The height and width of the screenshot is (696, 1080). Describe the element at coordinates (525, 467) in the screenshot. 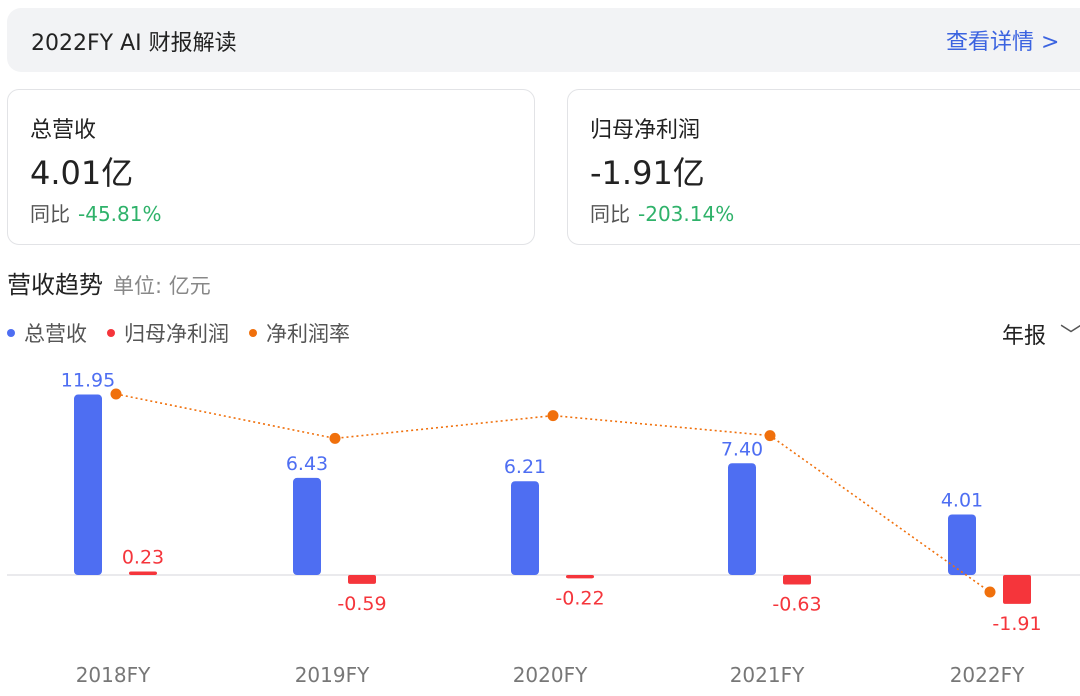

I see `revenue-data-label: 6.21` at that location.